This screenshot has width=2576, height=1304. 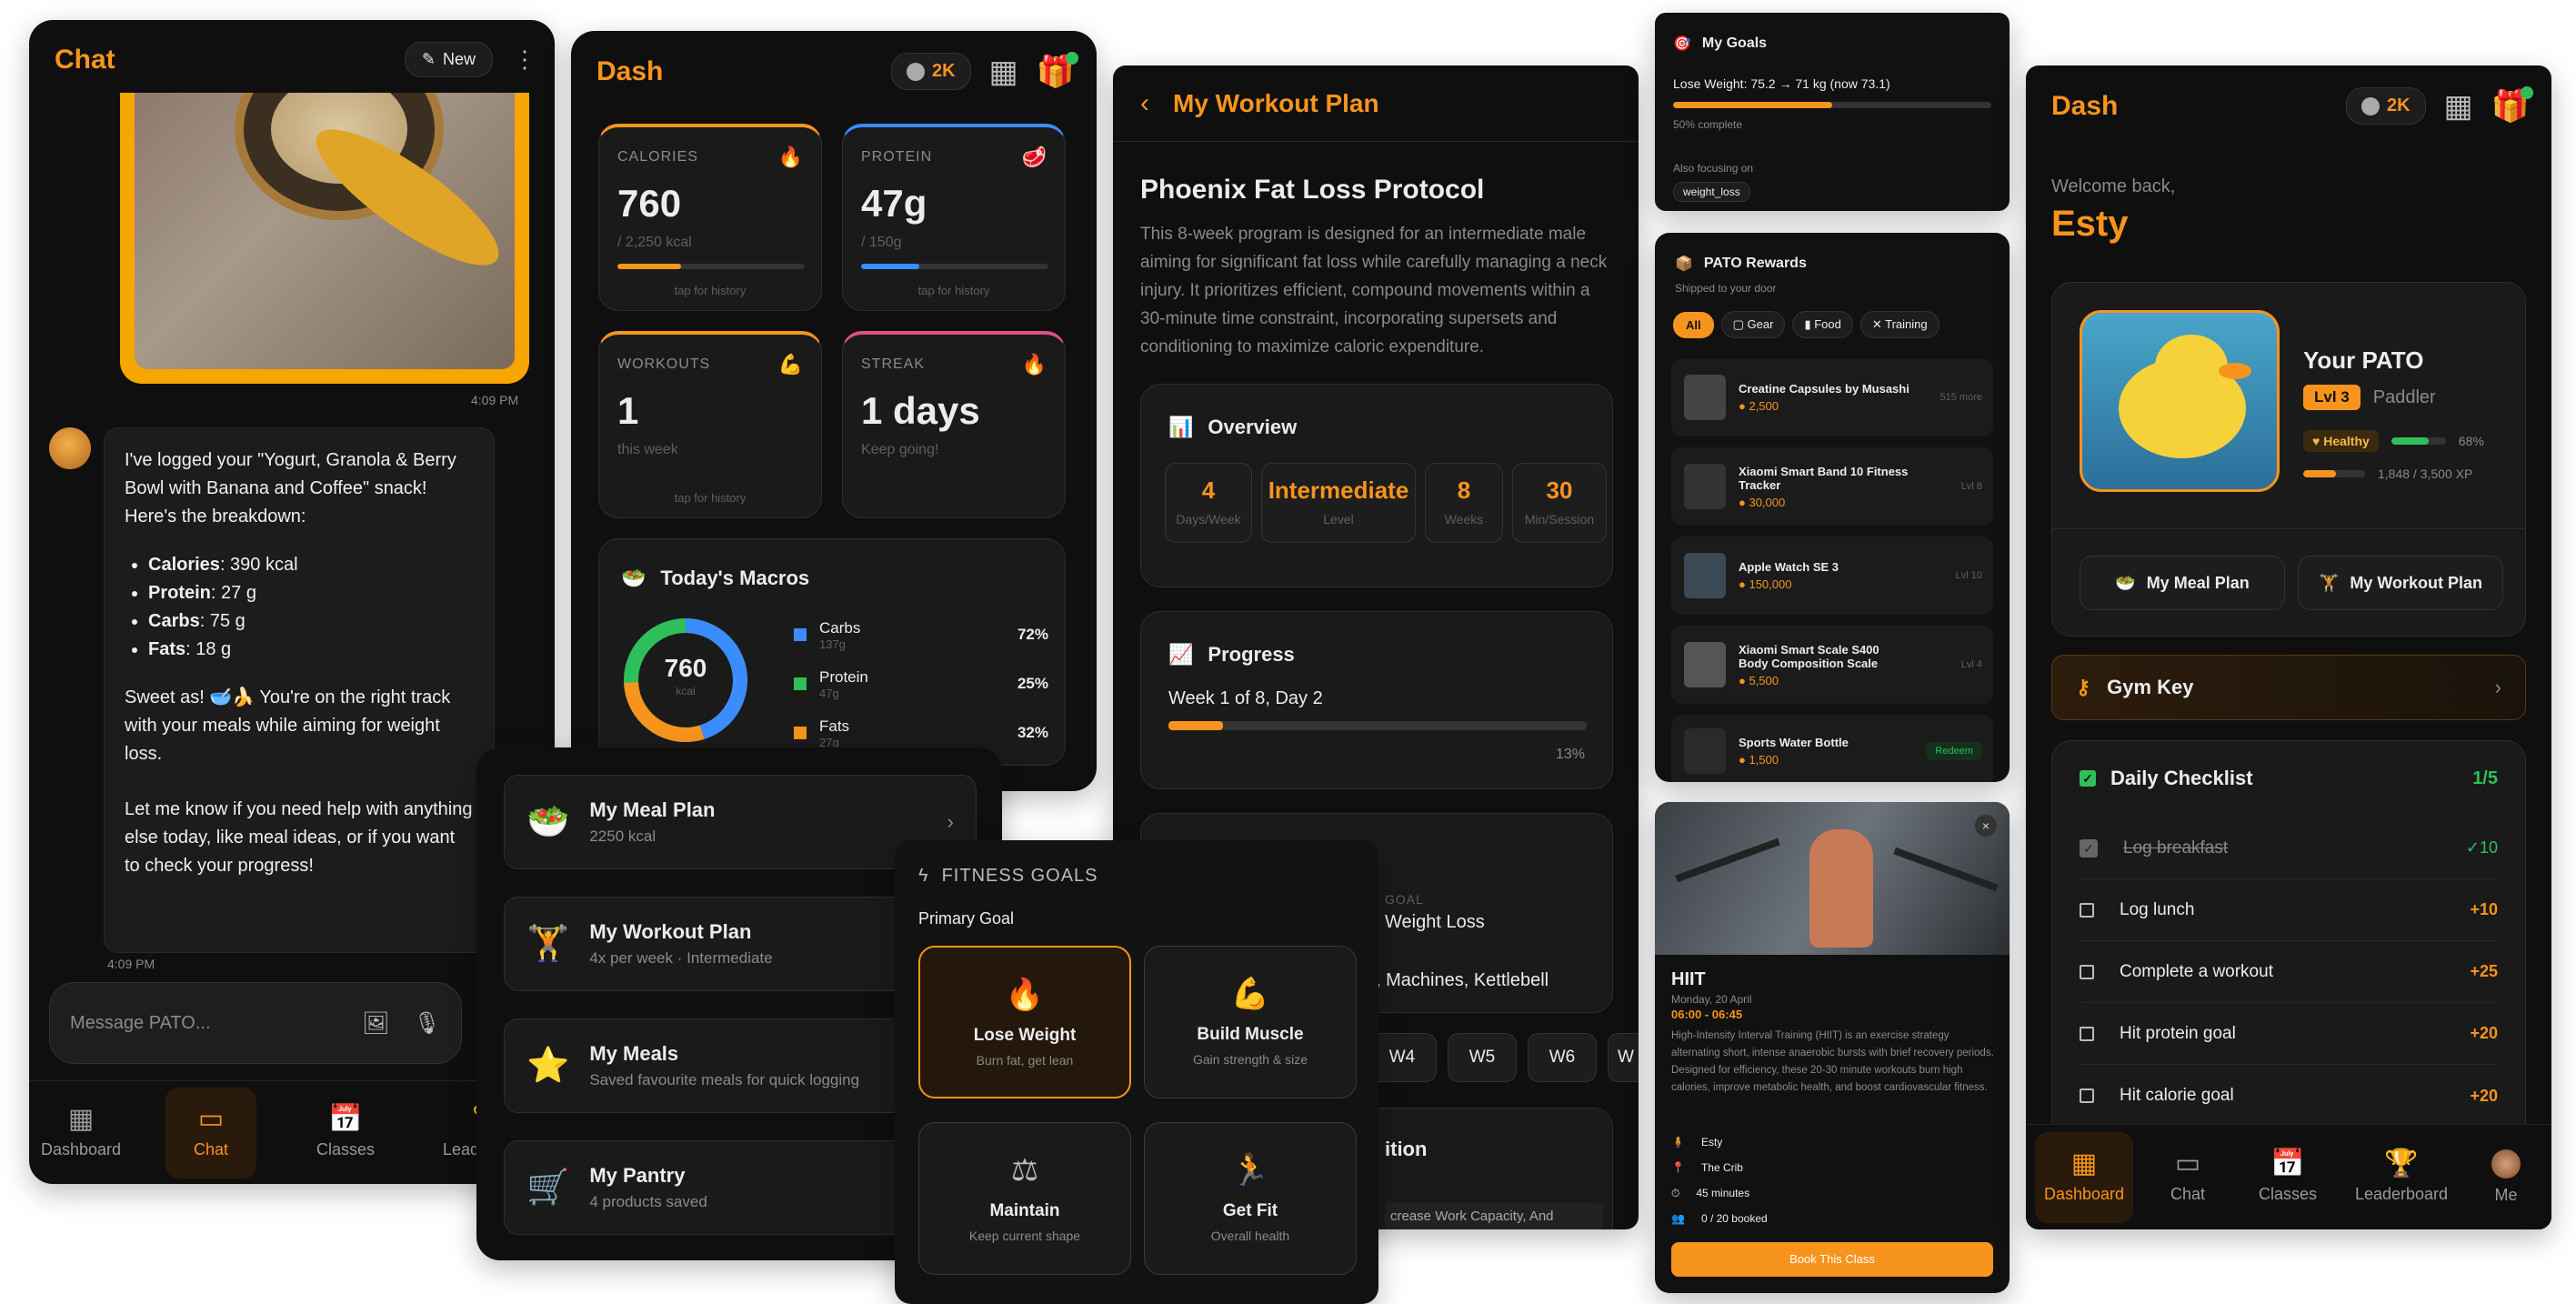 I want to click on check-icon: ✓, so click(x=2088, y=778).